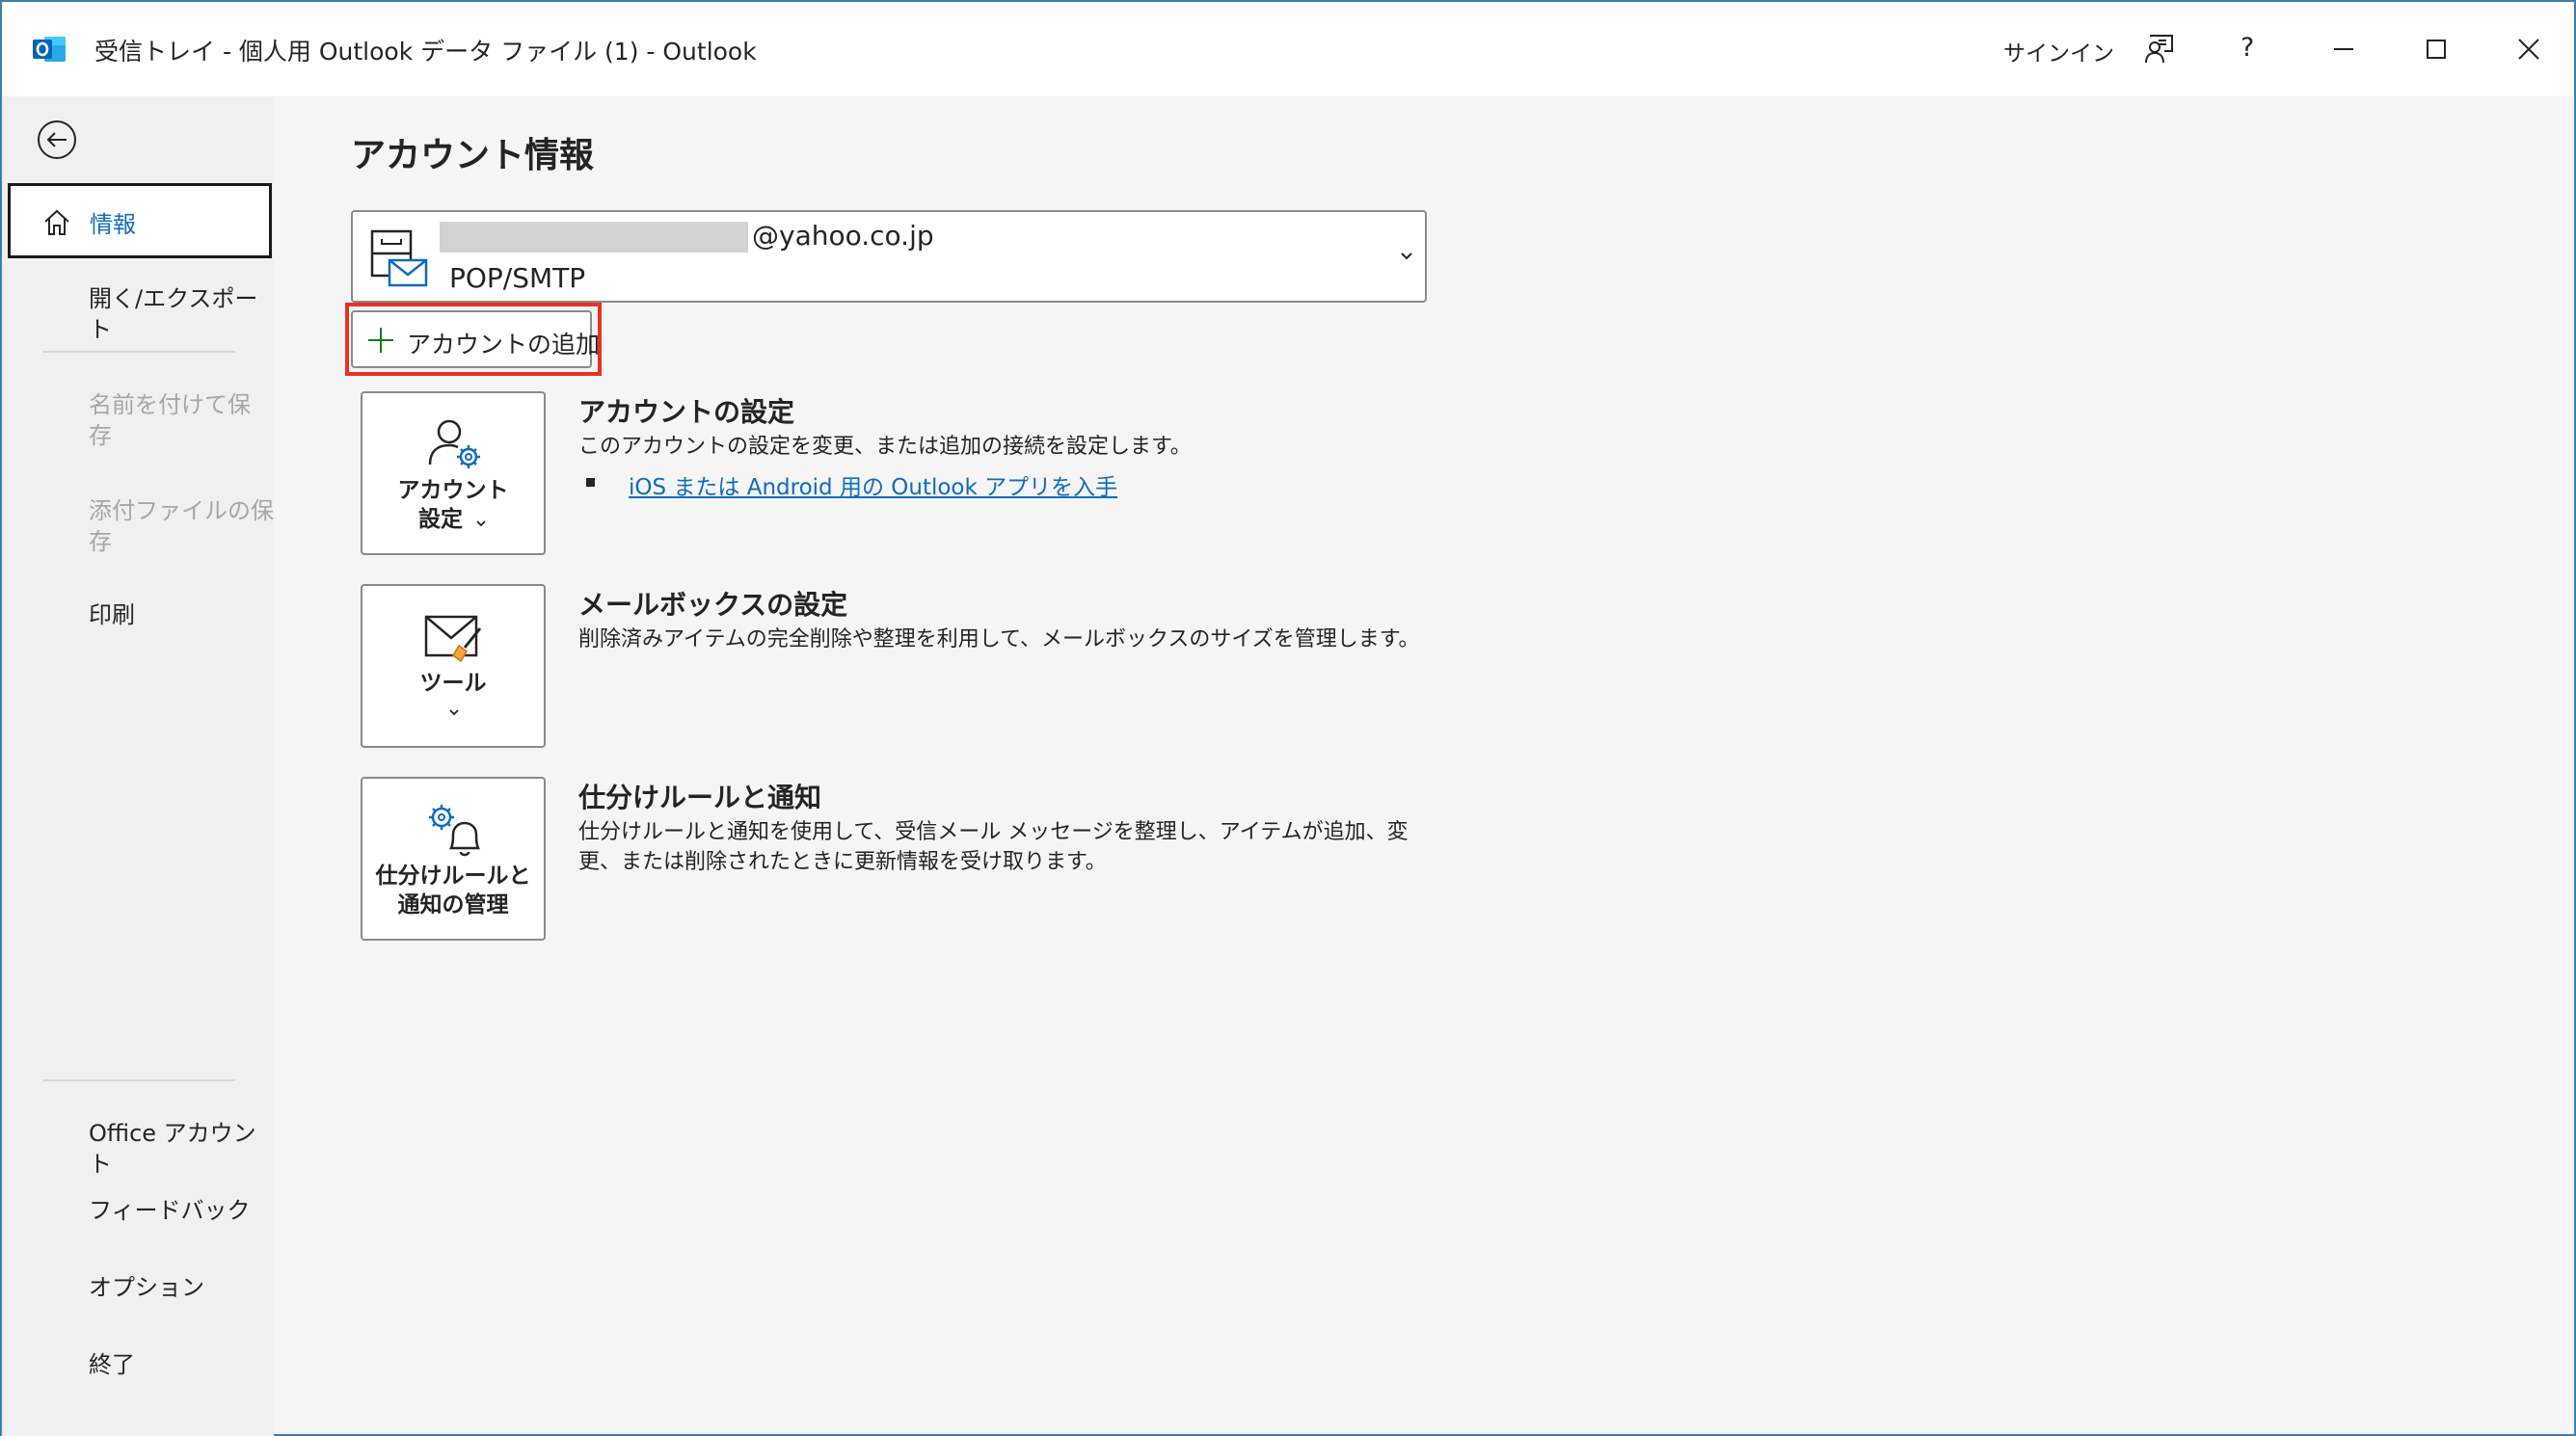 The image size is (2576, 1436). Describe the element at coordinates (454, 859) in the screenshot. I see `rules-alerts-tile: 仕分けルールと 通知の管理` at that location.